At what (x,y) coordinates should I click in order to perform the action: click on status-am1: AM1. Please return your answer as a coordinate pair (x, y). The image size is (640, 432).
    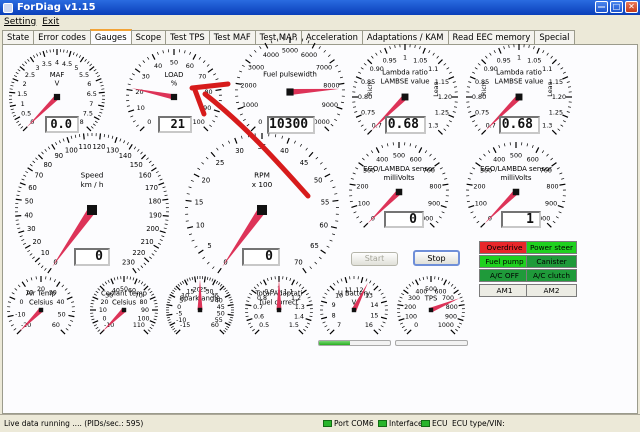
    Looking at the image, I should click on (504, 290).